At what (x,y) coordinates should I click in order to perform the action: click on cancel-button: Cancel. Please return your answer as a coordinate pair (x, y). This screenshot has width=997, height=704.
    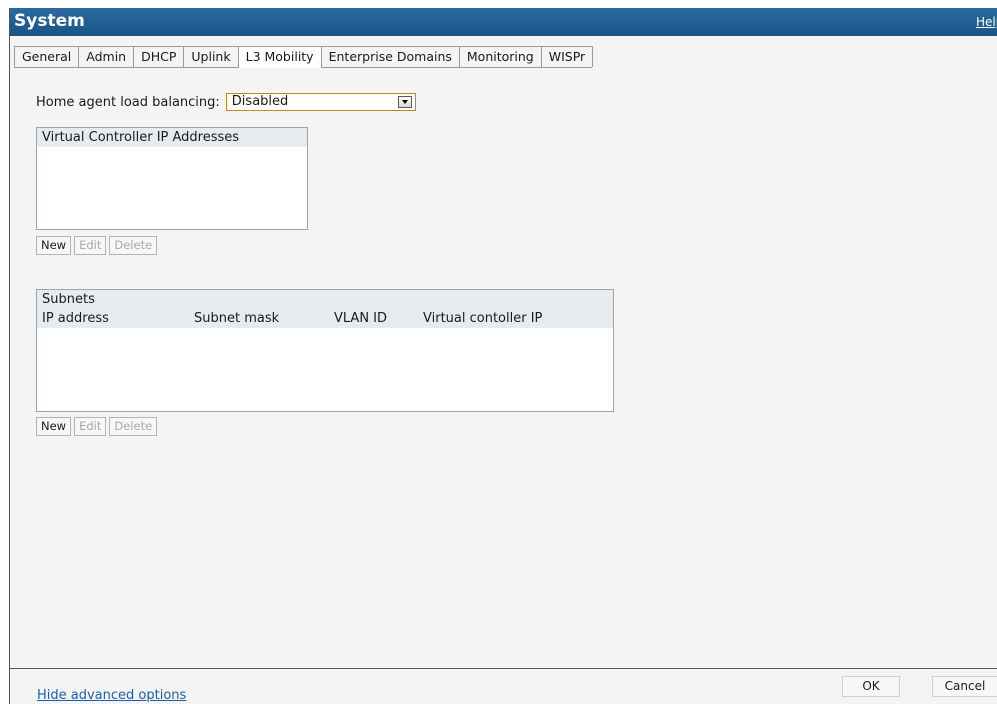
    Looking at the image, I should click on (964, 686).